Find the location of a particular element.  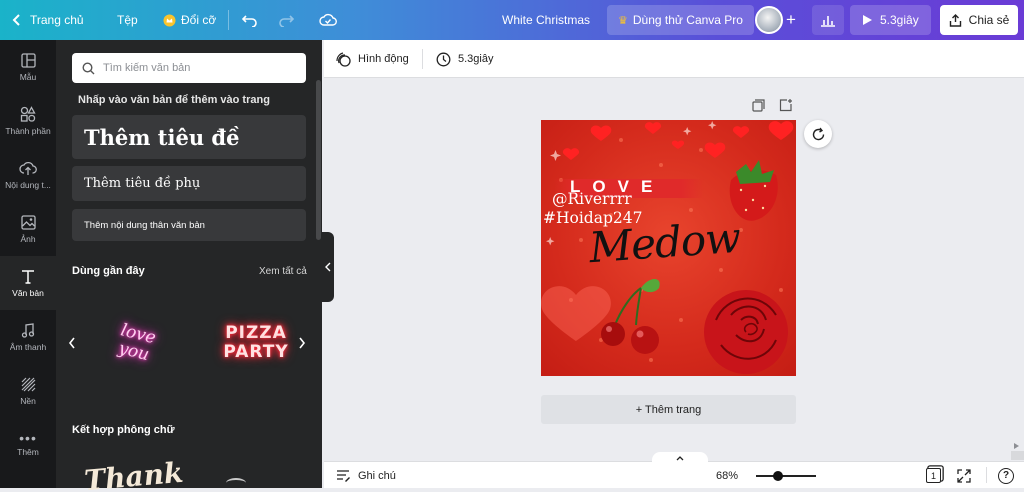

rail-item-text: Văn bản is located at coordinates (28, 283).